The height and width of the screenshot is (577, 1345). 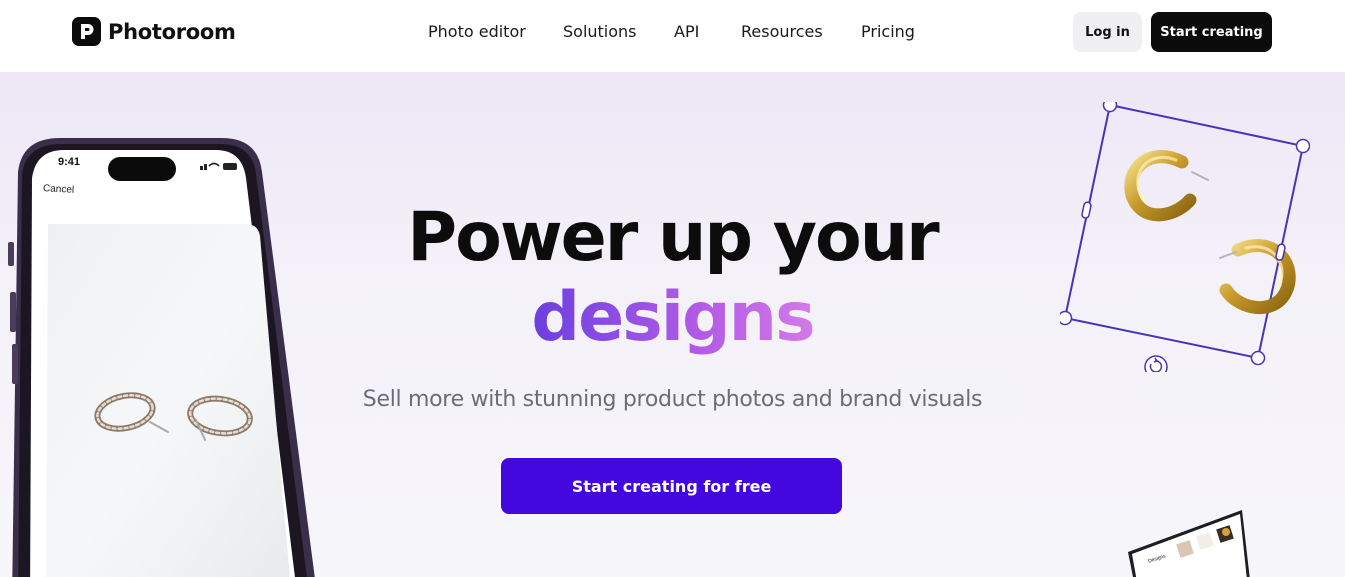 I want to click on brand-logo: Photoroom, so click(x=154, y=31).